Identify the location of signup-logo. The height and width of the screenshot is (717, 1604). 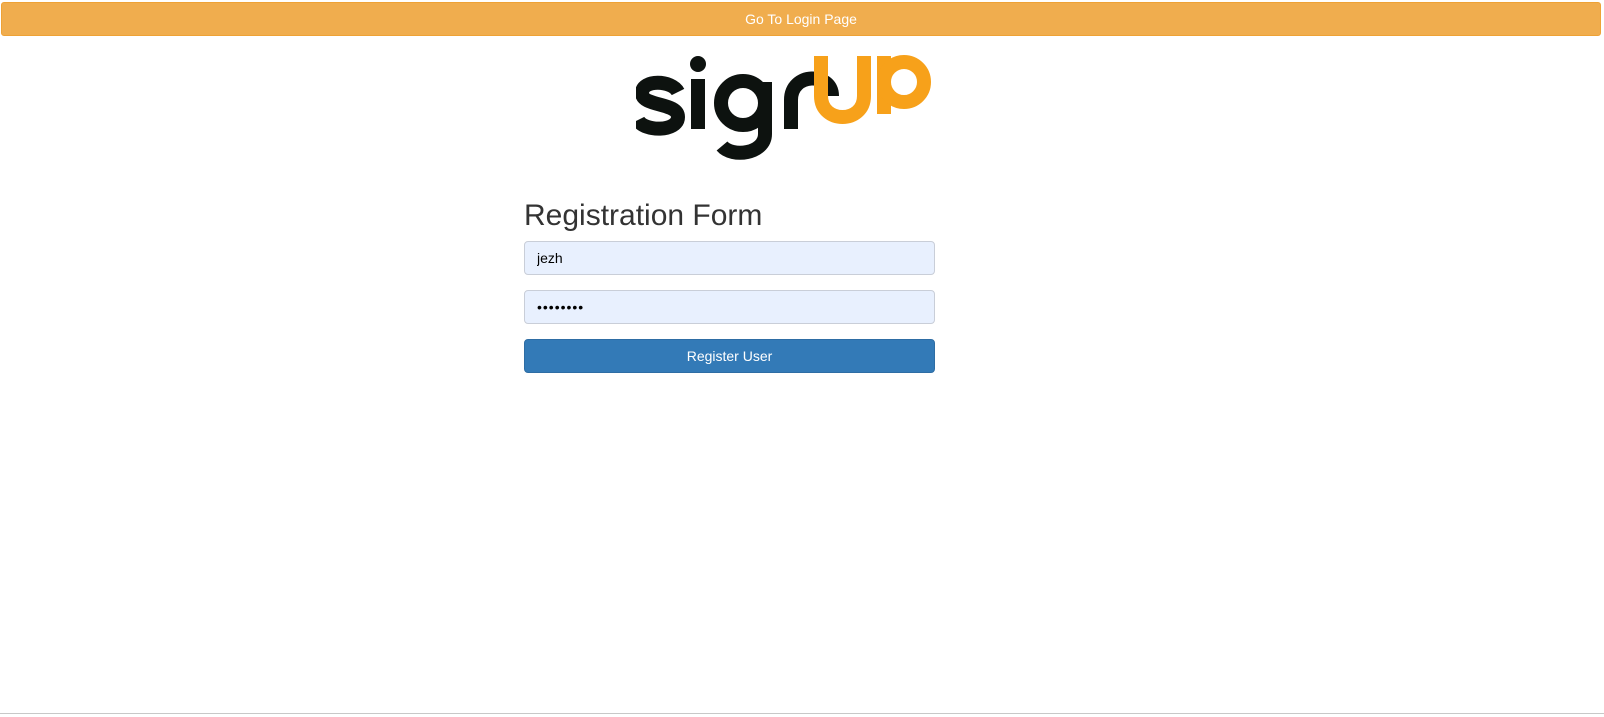
(784, 107).